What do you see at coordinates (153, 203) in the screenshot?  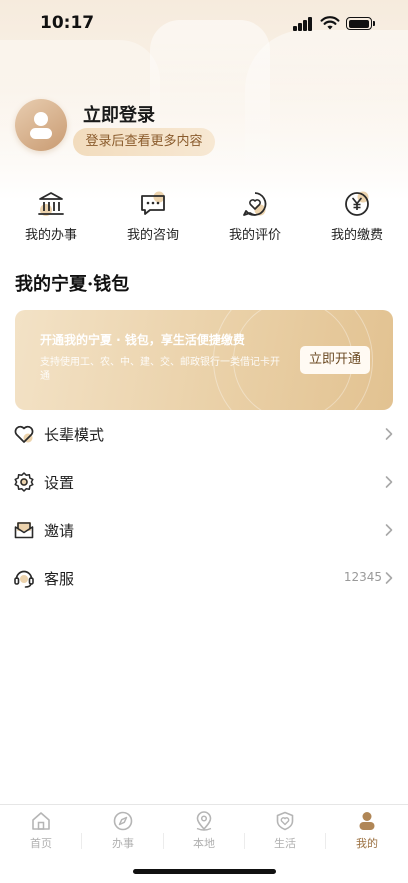 I see `chat-icon` at bounding box center [153, 203].